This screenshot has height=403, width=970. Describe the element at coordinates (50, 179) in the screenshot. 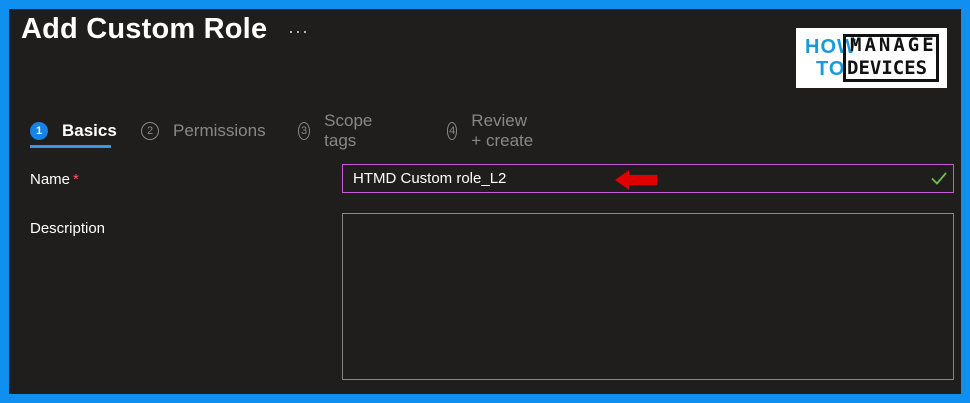

I see `name-label-text: Name` at that location.